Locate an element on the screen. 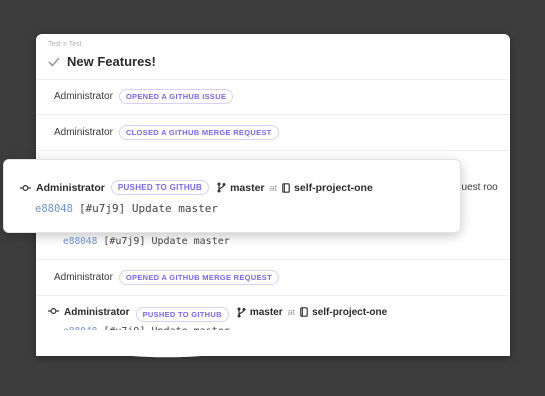  activity-badge: CLOSED A GITHUB MERGE REQUEST is located at coordinates (198, 132).